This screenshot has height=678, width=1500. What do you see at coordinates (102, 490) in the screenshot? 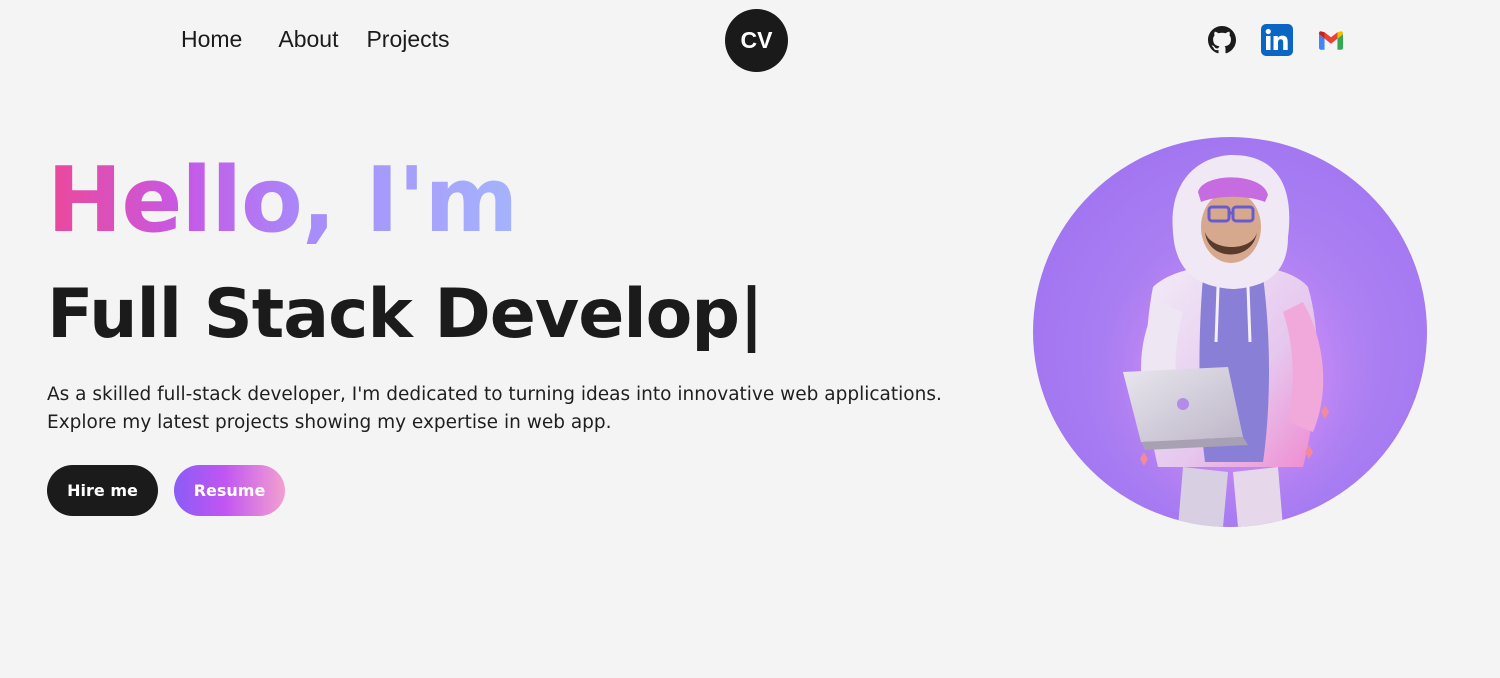
I see `hire-me-button: Hire me` at bounding box center [102, 490].